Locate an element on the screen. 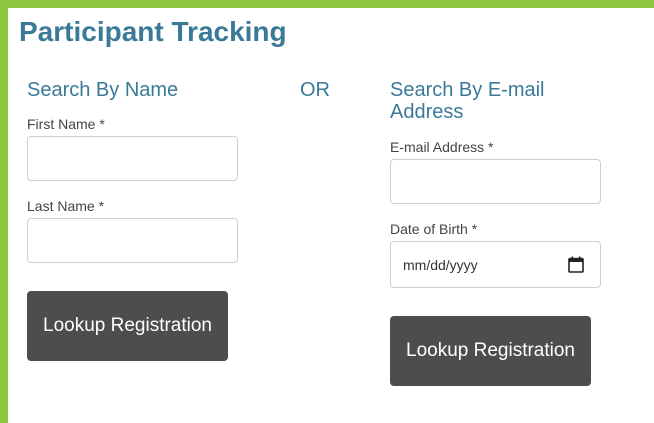 Image resolution: width=654 pixels, height=423 pixels. search-by-name-heading: Search By Name is located at coordinates (103, 90).